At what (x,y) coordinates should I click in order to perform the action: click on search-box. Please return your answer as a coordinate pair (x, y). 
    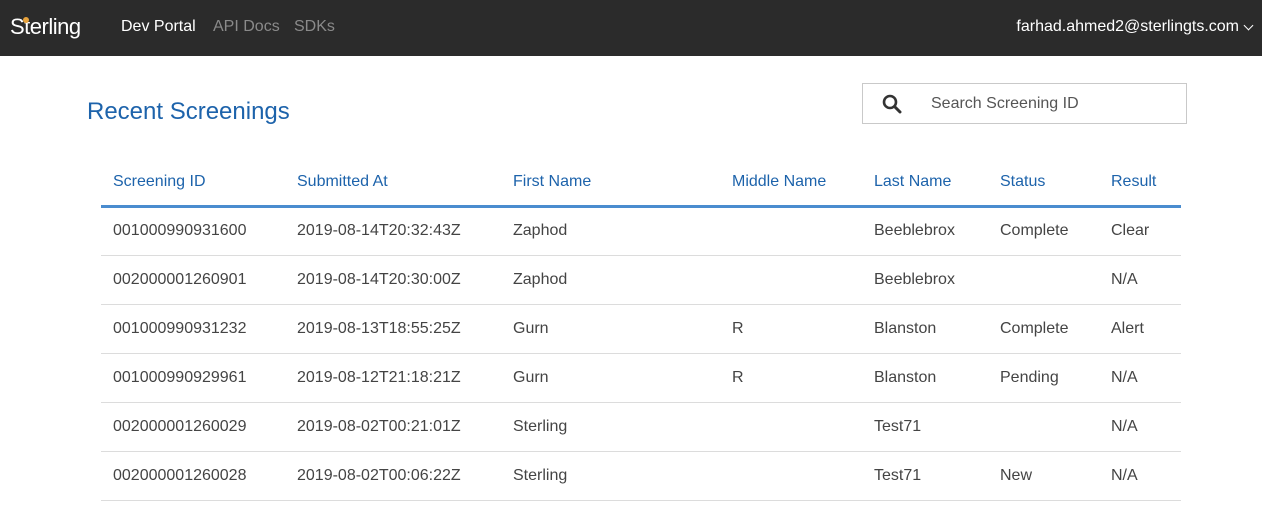
    Looking at the image, I should click on (1024, 103).